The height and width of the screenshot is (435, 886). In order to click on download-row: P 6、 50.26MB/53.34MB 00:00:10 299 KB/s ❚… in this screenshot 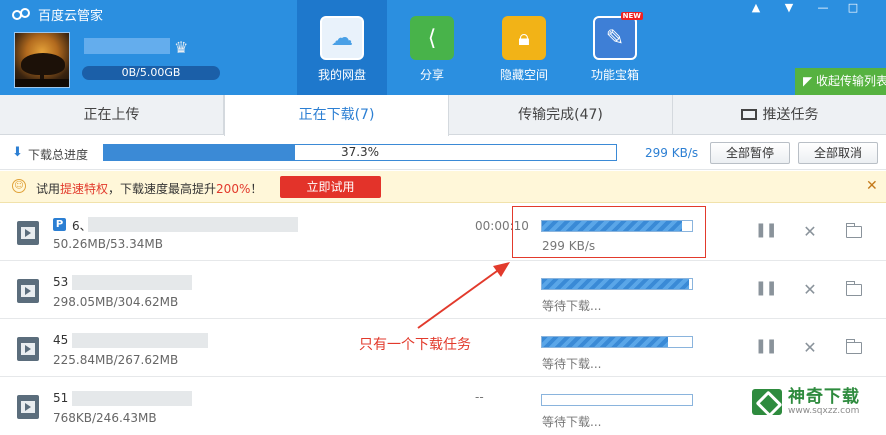, I will do `click(443, 232)`.